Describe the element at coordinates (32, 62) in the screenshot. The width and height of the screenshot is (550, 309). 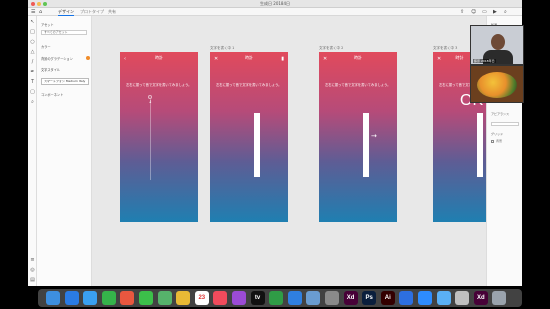
I see `line-tool-icon: /` at that location.